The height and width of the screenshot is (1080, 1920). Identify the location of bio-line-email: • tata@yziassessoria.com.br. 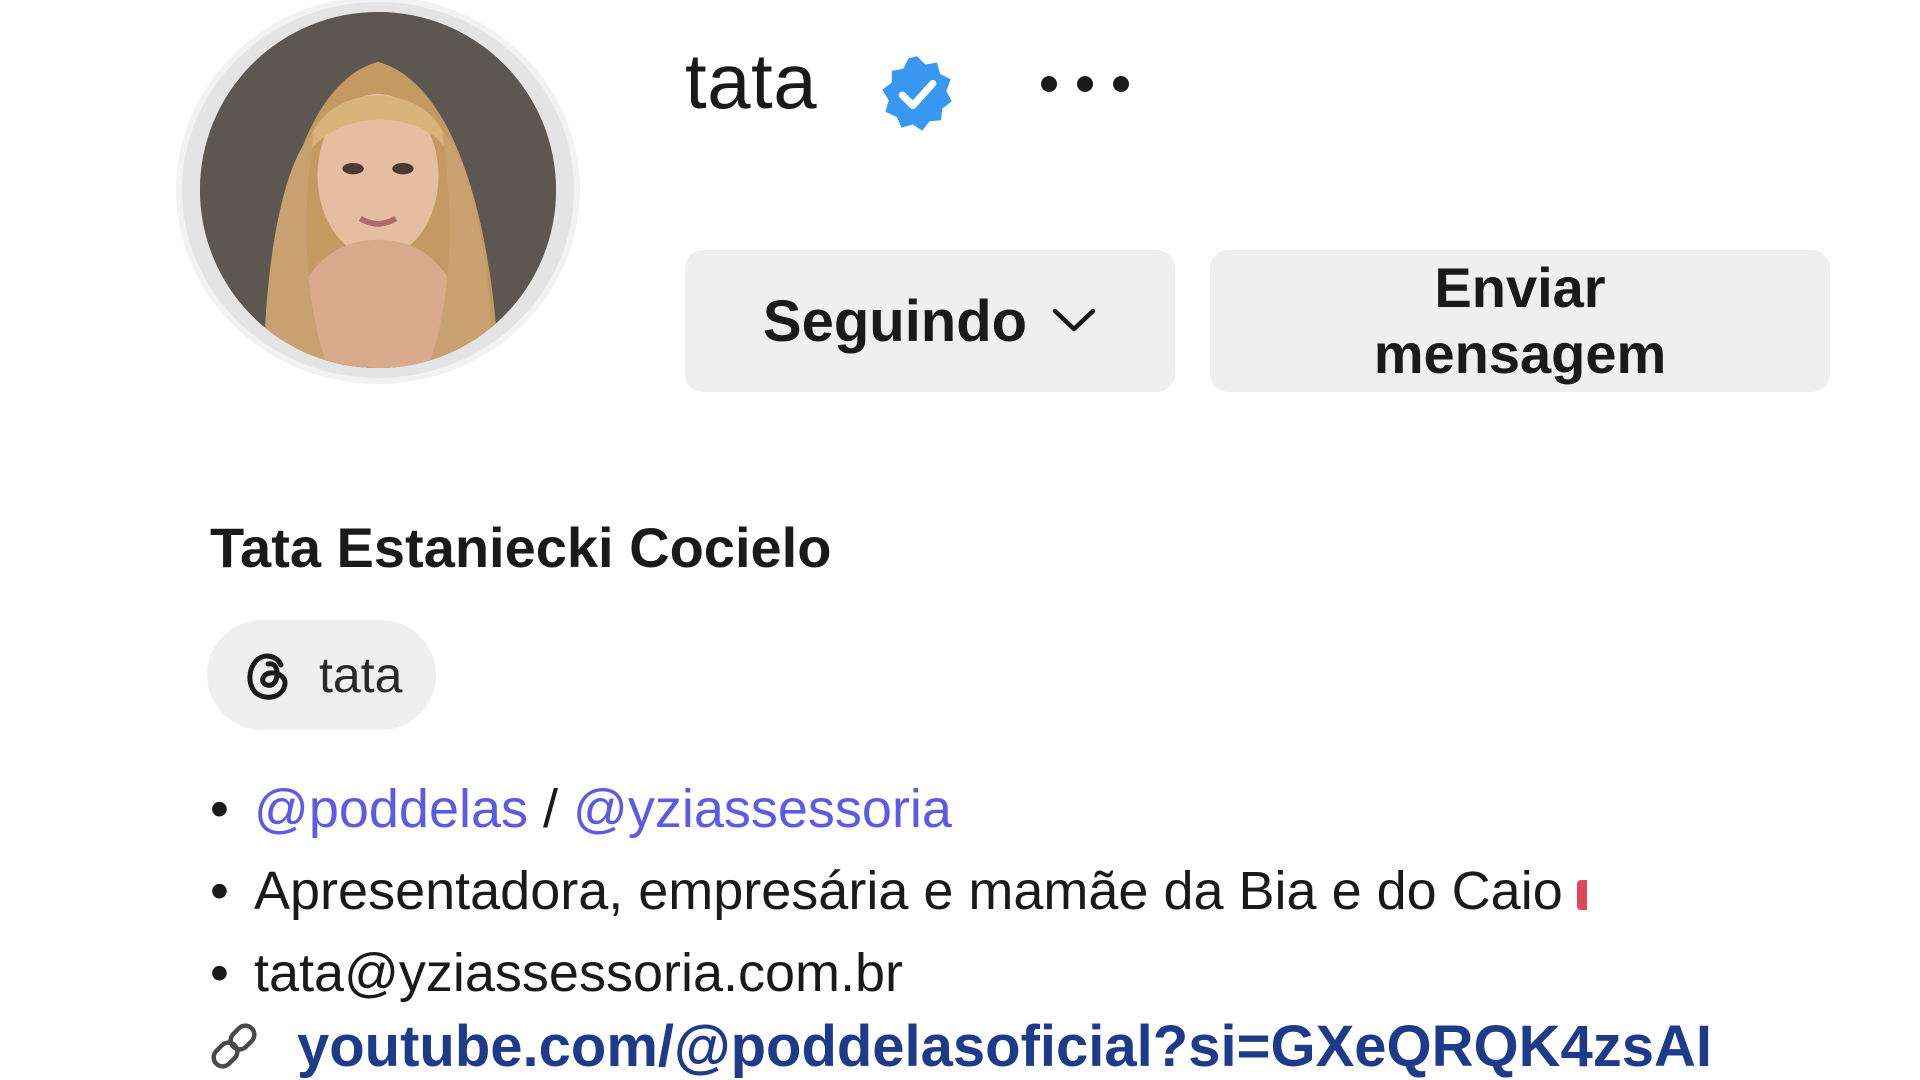
(1040, 973).